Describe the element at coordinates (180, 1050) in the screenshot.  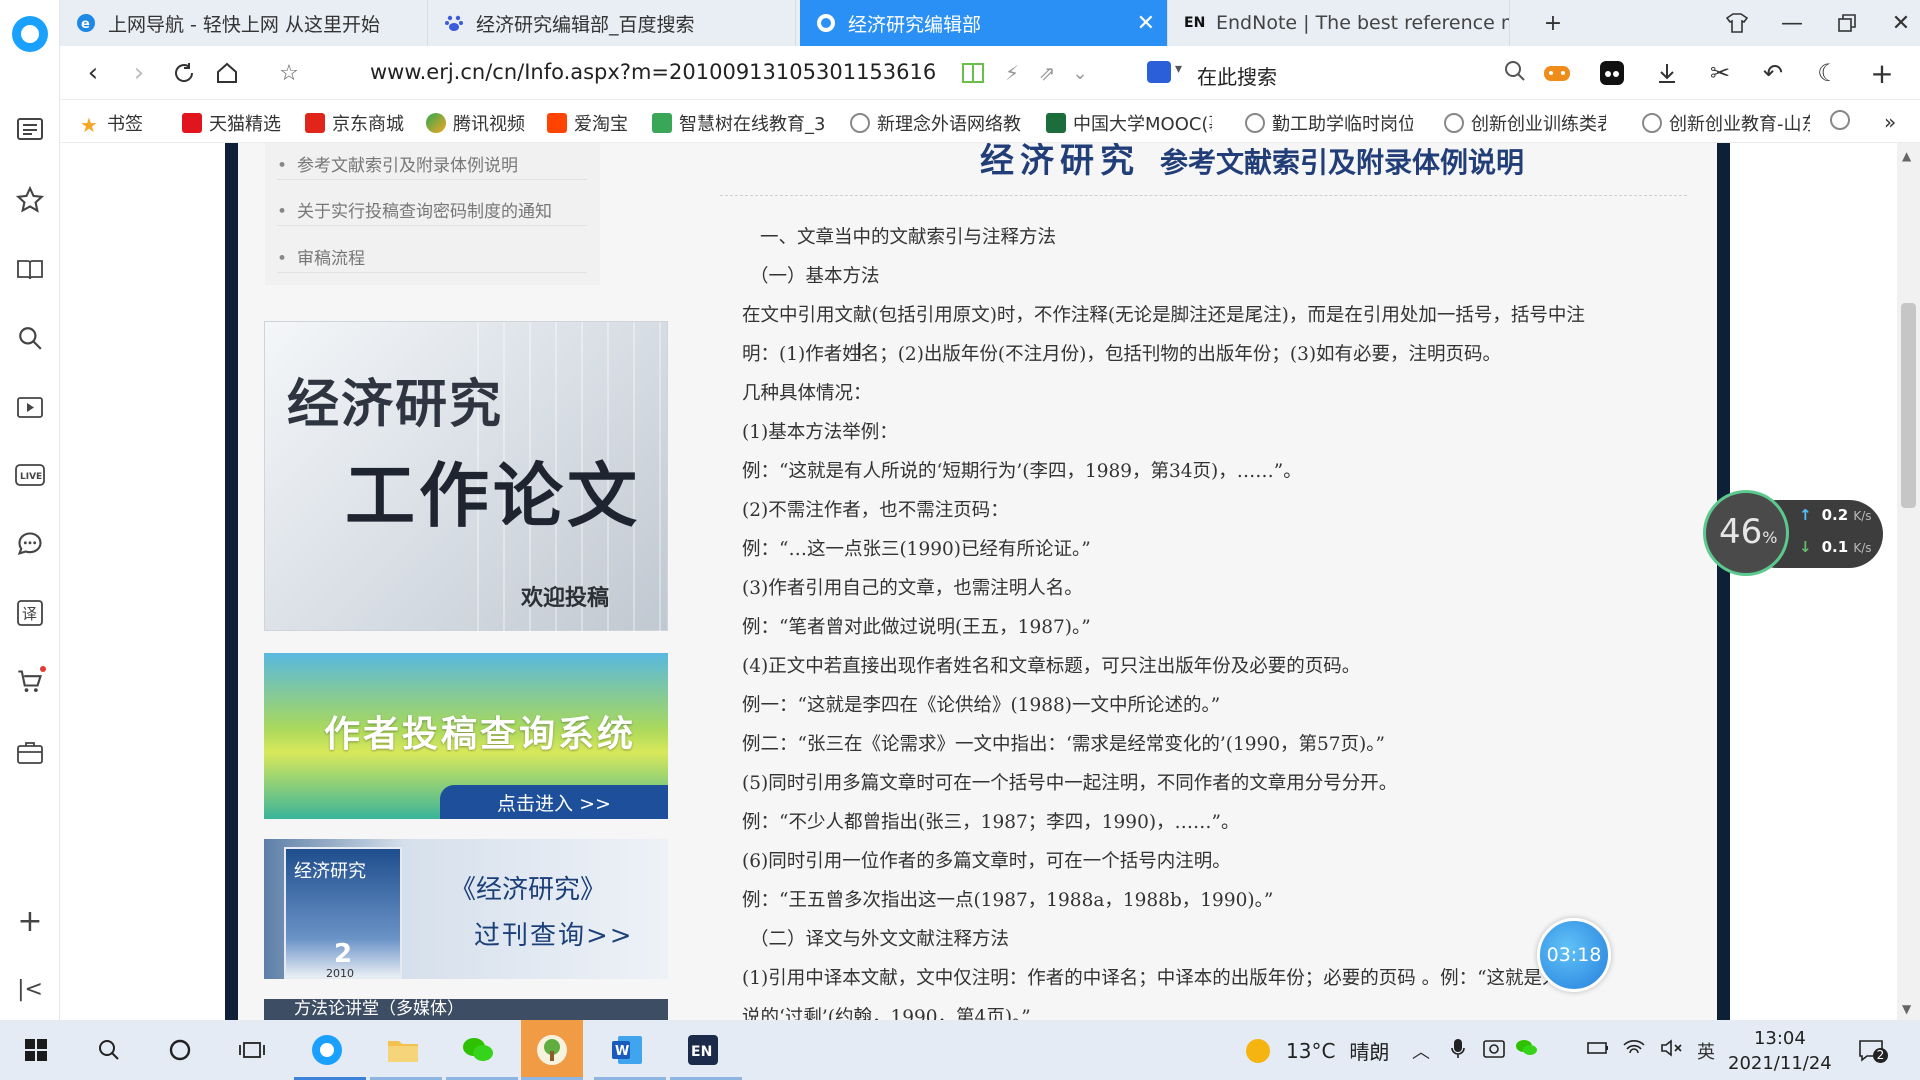
I see `cortana-icon` at that location.